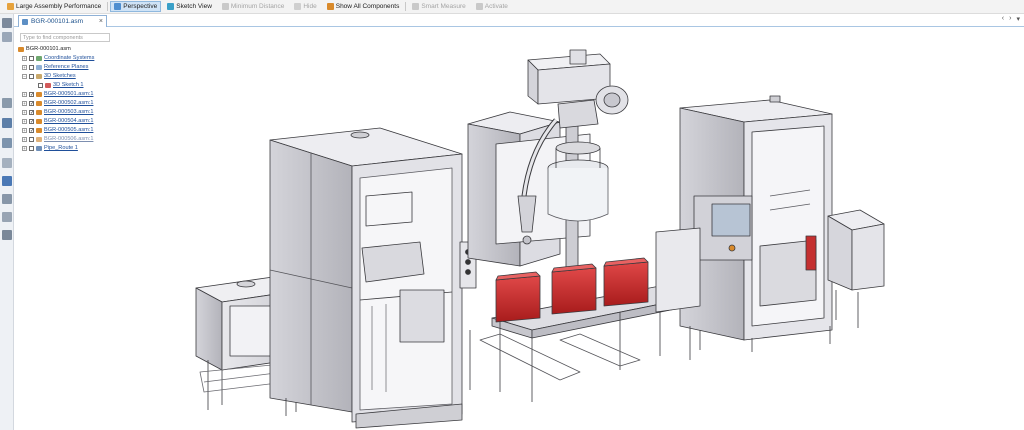  What do you see at coordinates (21, 49) in the screenshot?
I see `assembly-root-icon` at bounding box center [21, 49].